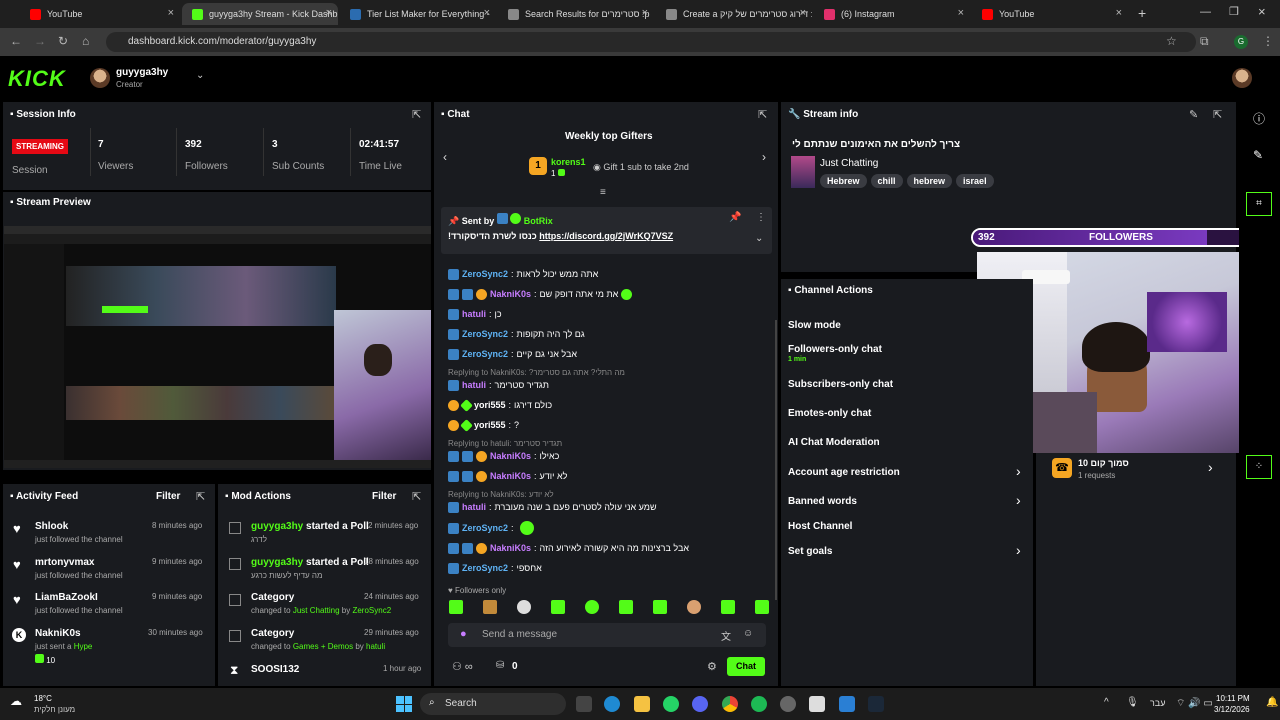  I want to click on tab-search-results: Search Results for ‫סטרימרים‬ :p ×, so click(576, 14).